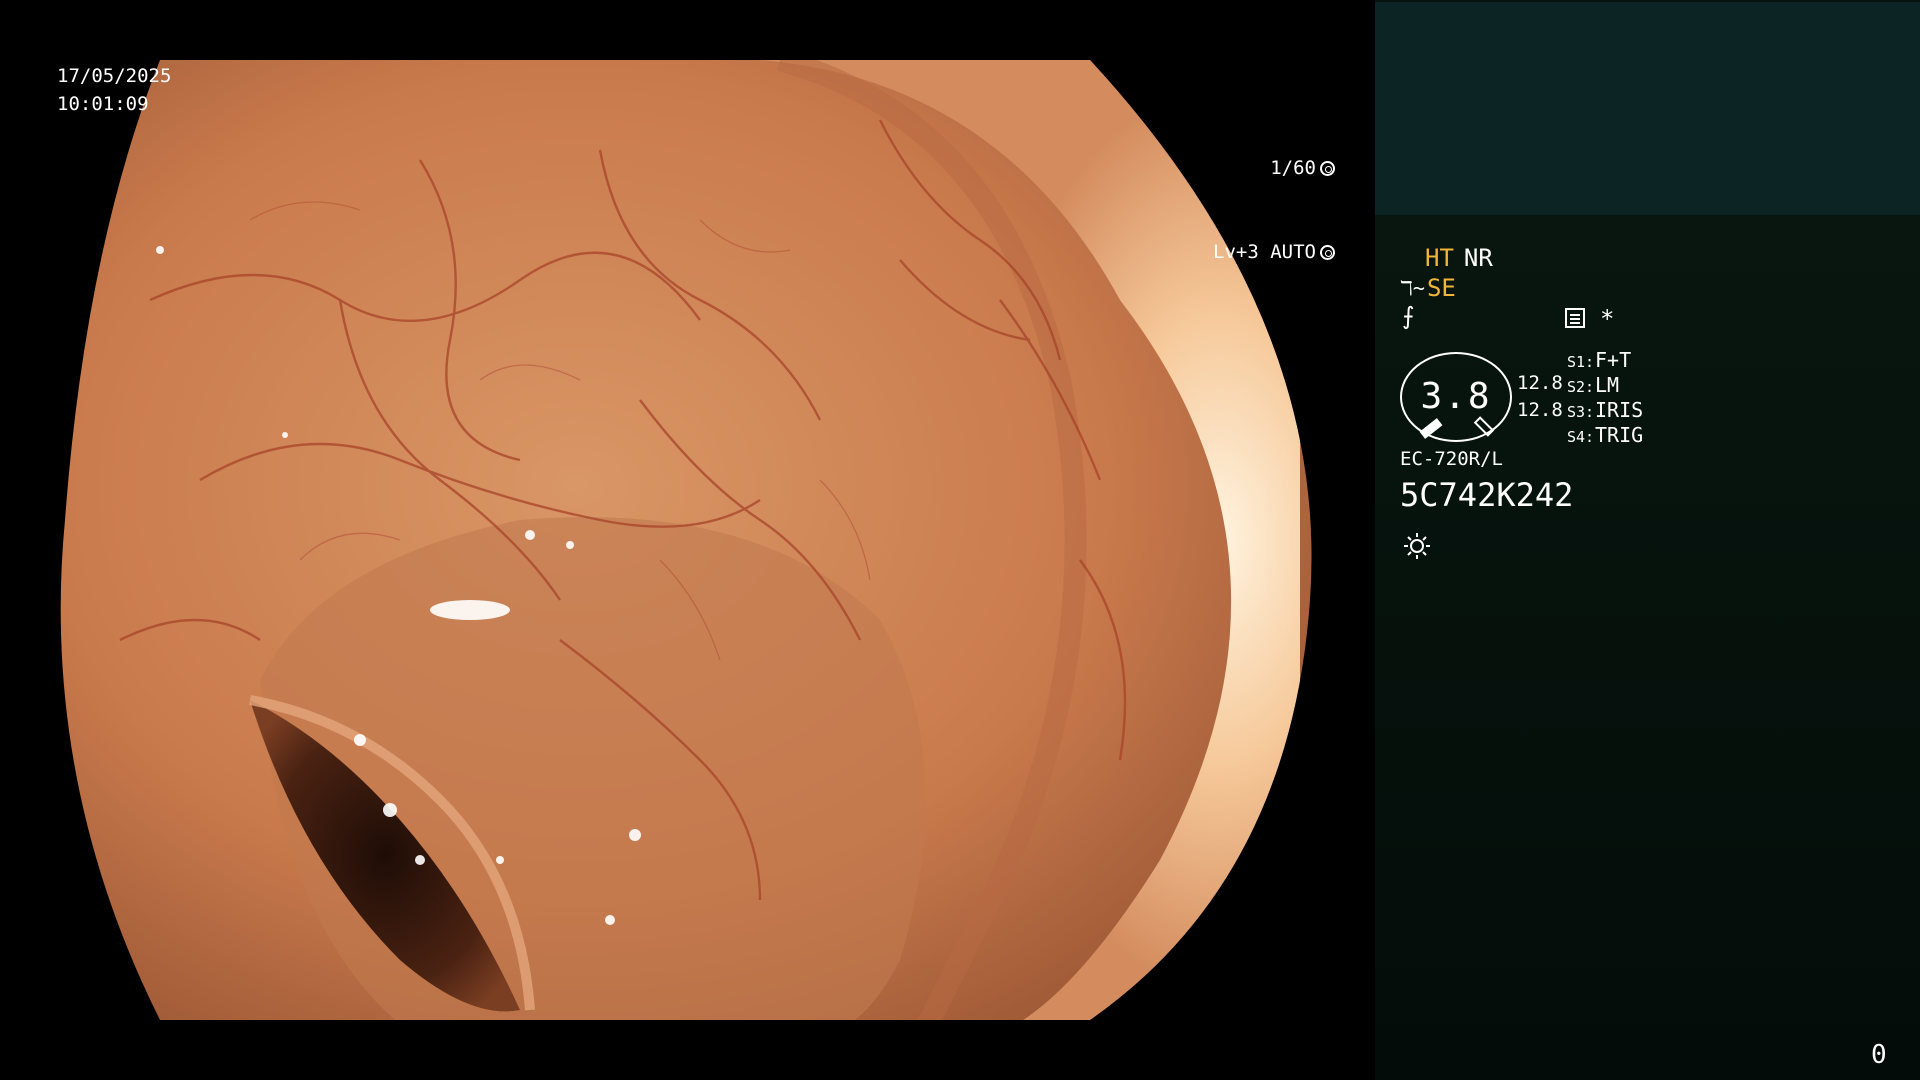 Image resolution: width=1920 pixels, height=1080 pixels. Describe the element at coordinates (1575, 318) in the screenshot. I see `menu-list-icon` at that location.